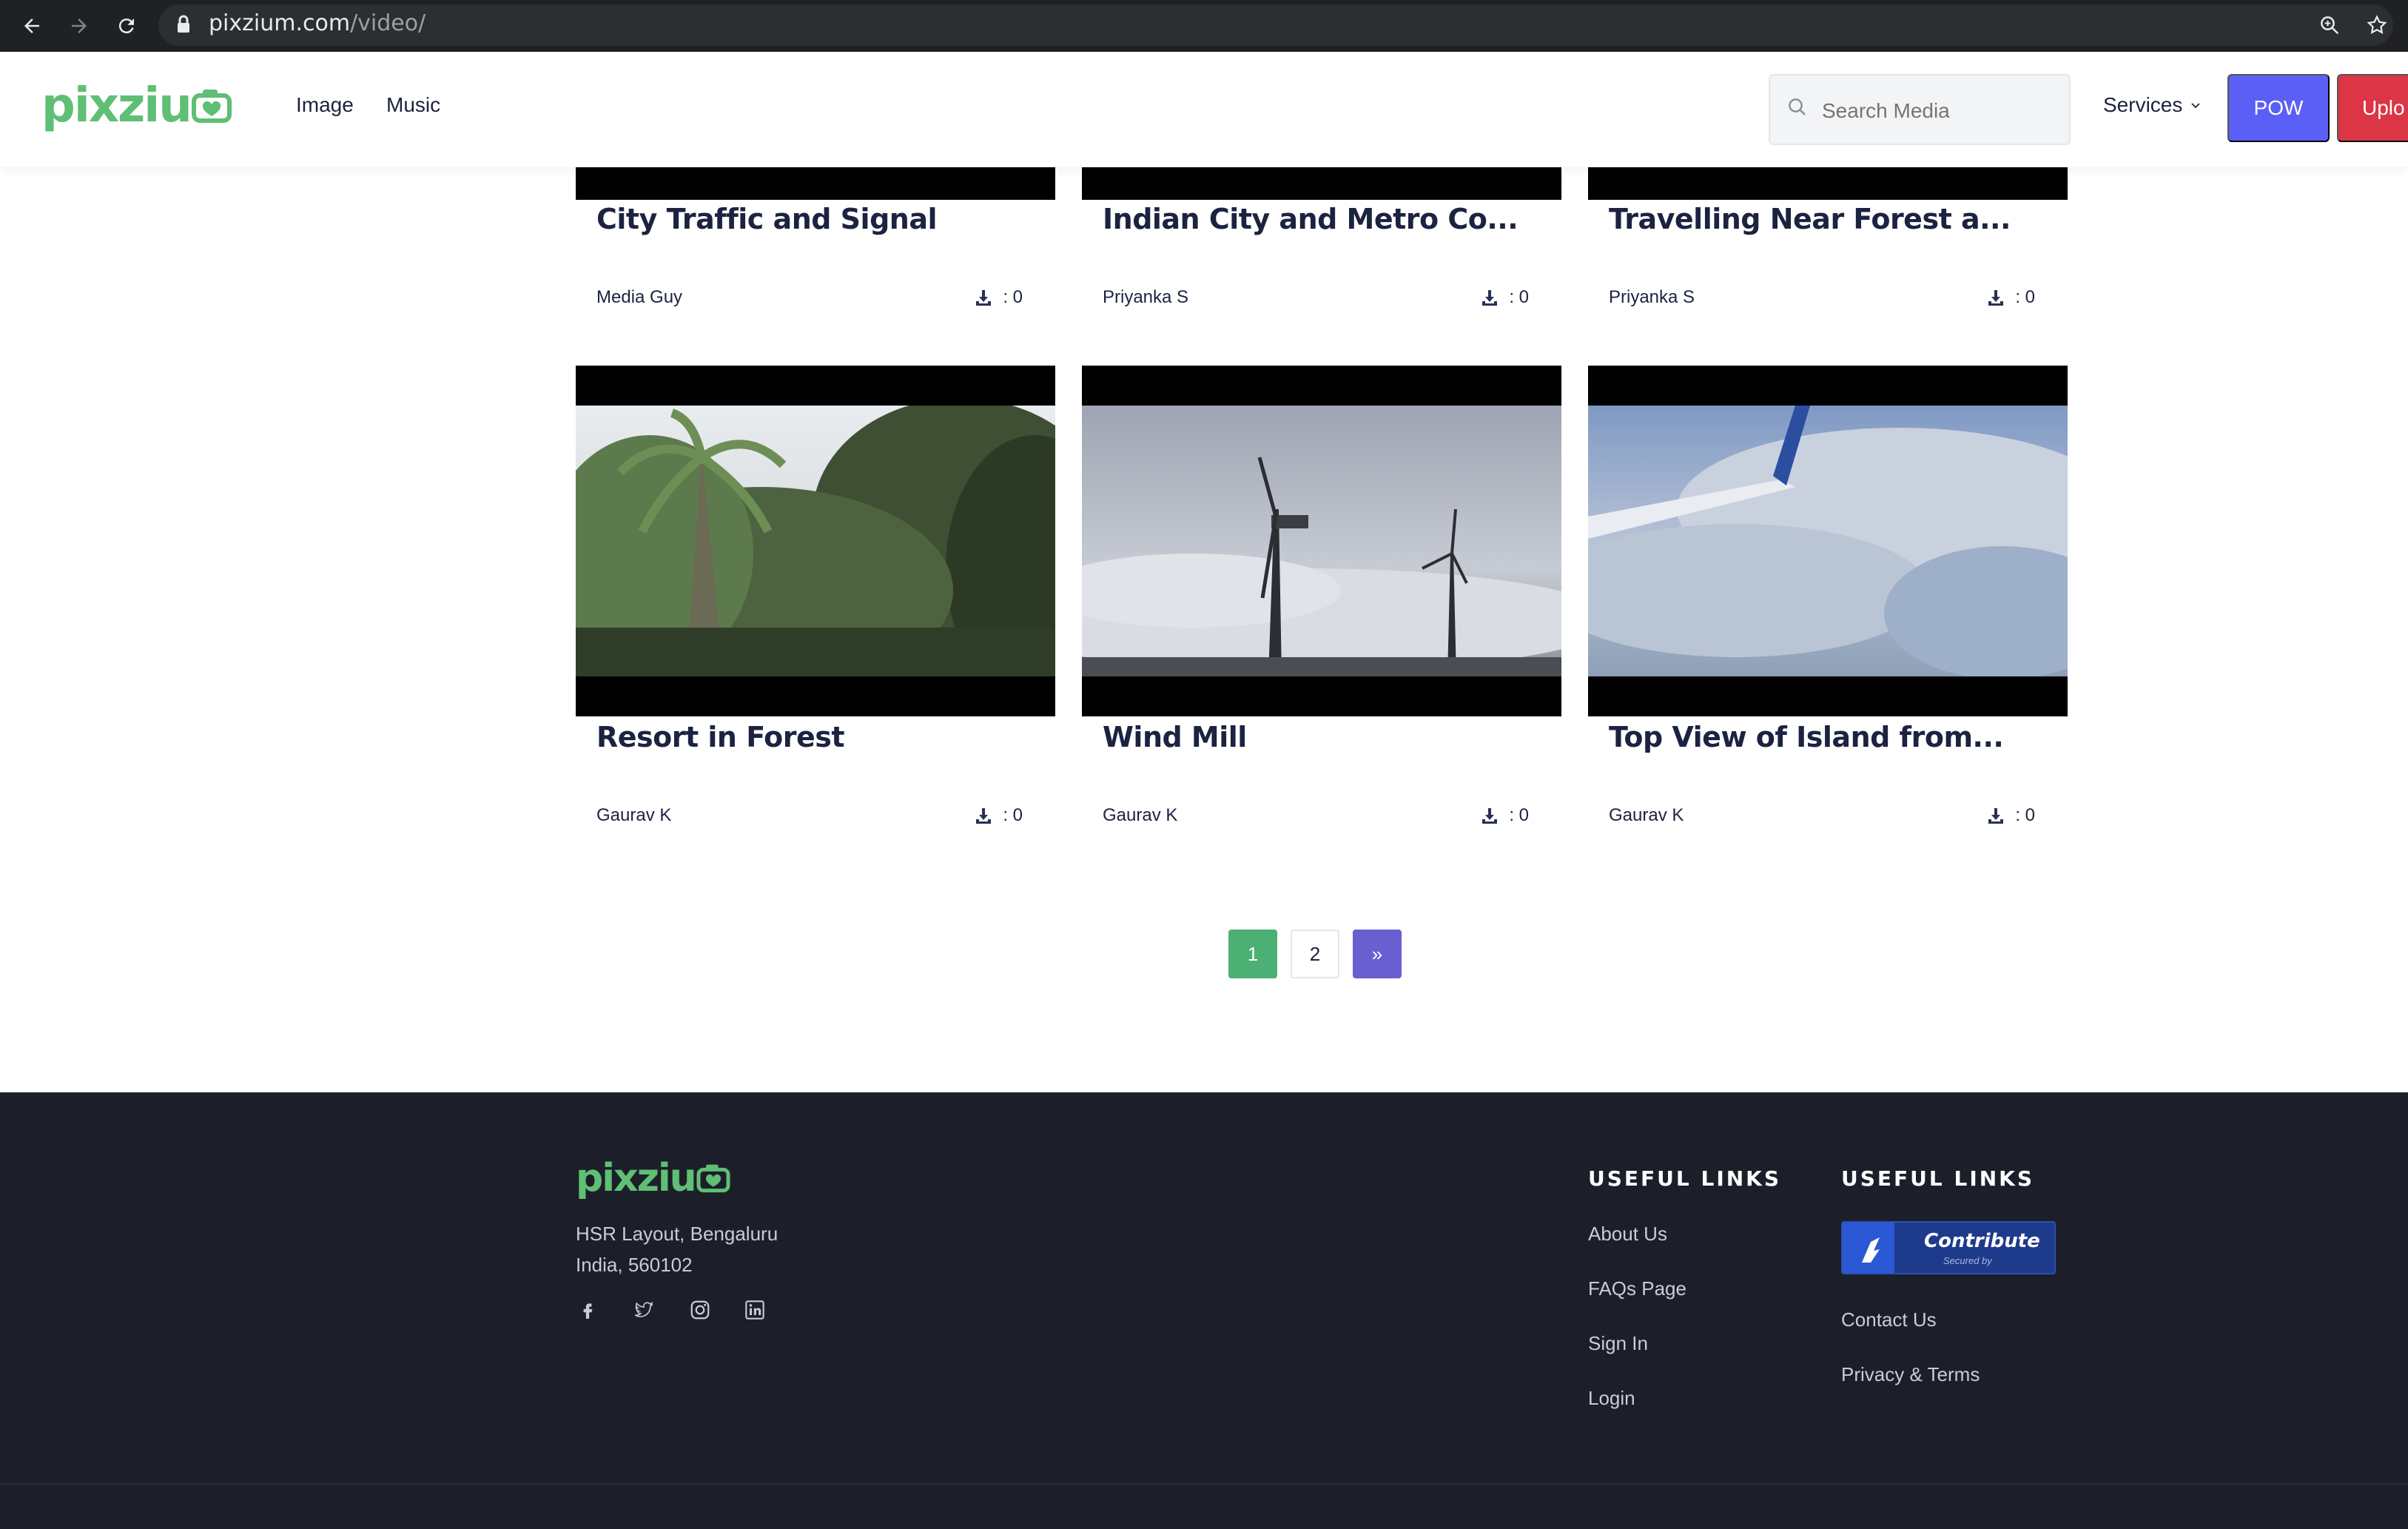 Image resolution: width=2408 pixels, height=1529 pixels. I want to click on pagination-next-button: », so click(1377, 954).